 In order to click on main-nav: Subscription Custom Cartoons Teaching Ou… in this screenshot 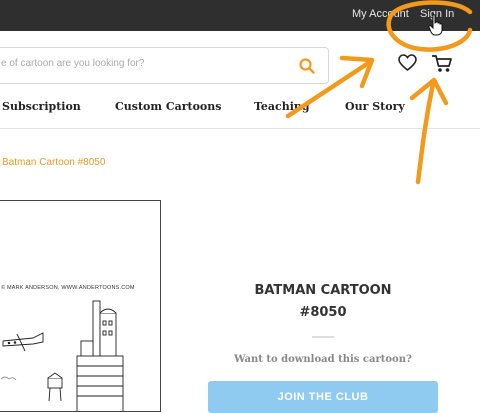, I will do `click(240, 110)`.